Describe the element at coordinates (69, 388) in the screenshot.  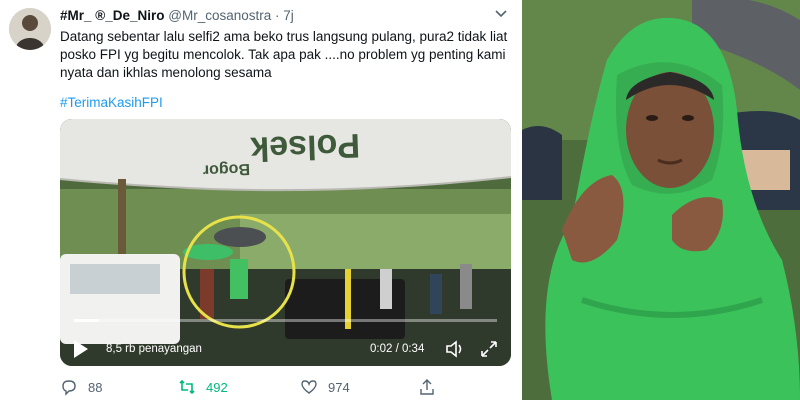
I see `reply-icon` at that location.